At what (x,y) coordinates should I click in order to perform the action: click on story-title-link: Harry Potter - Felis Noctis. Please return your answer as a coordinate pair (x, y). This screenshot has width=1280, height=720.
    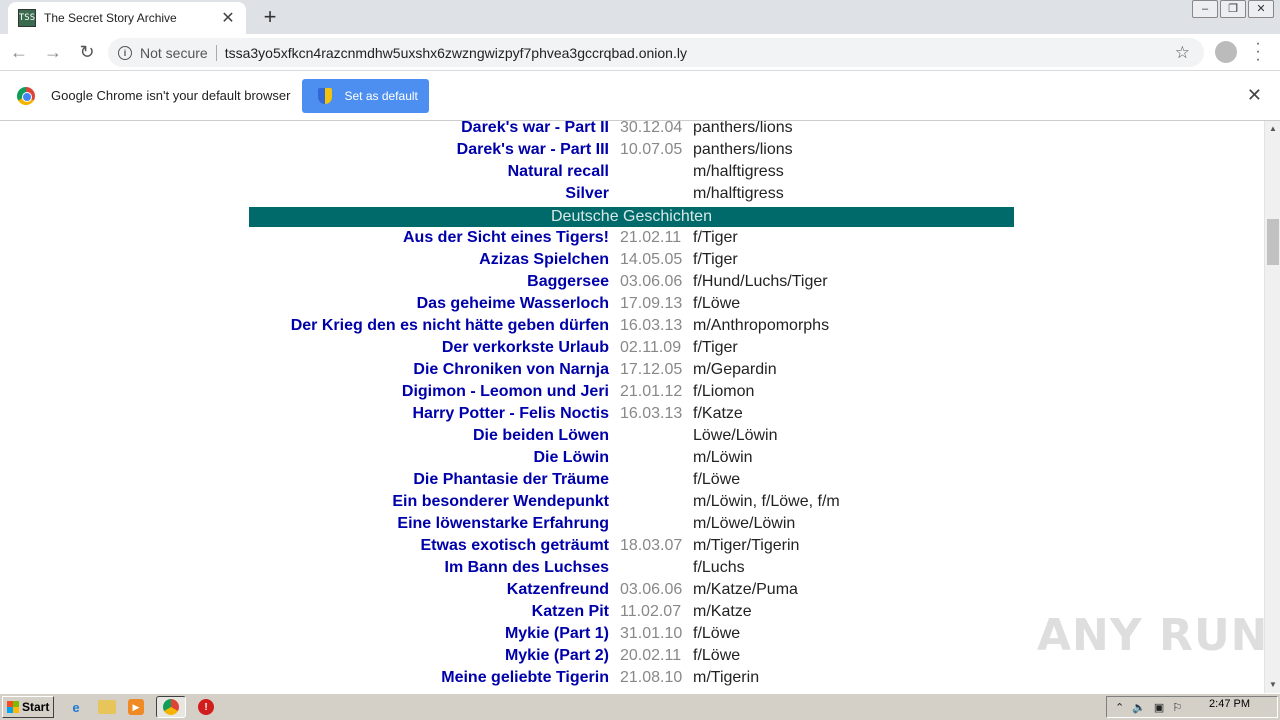
    Looking at the image, I should click on (511, 414).